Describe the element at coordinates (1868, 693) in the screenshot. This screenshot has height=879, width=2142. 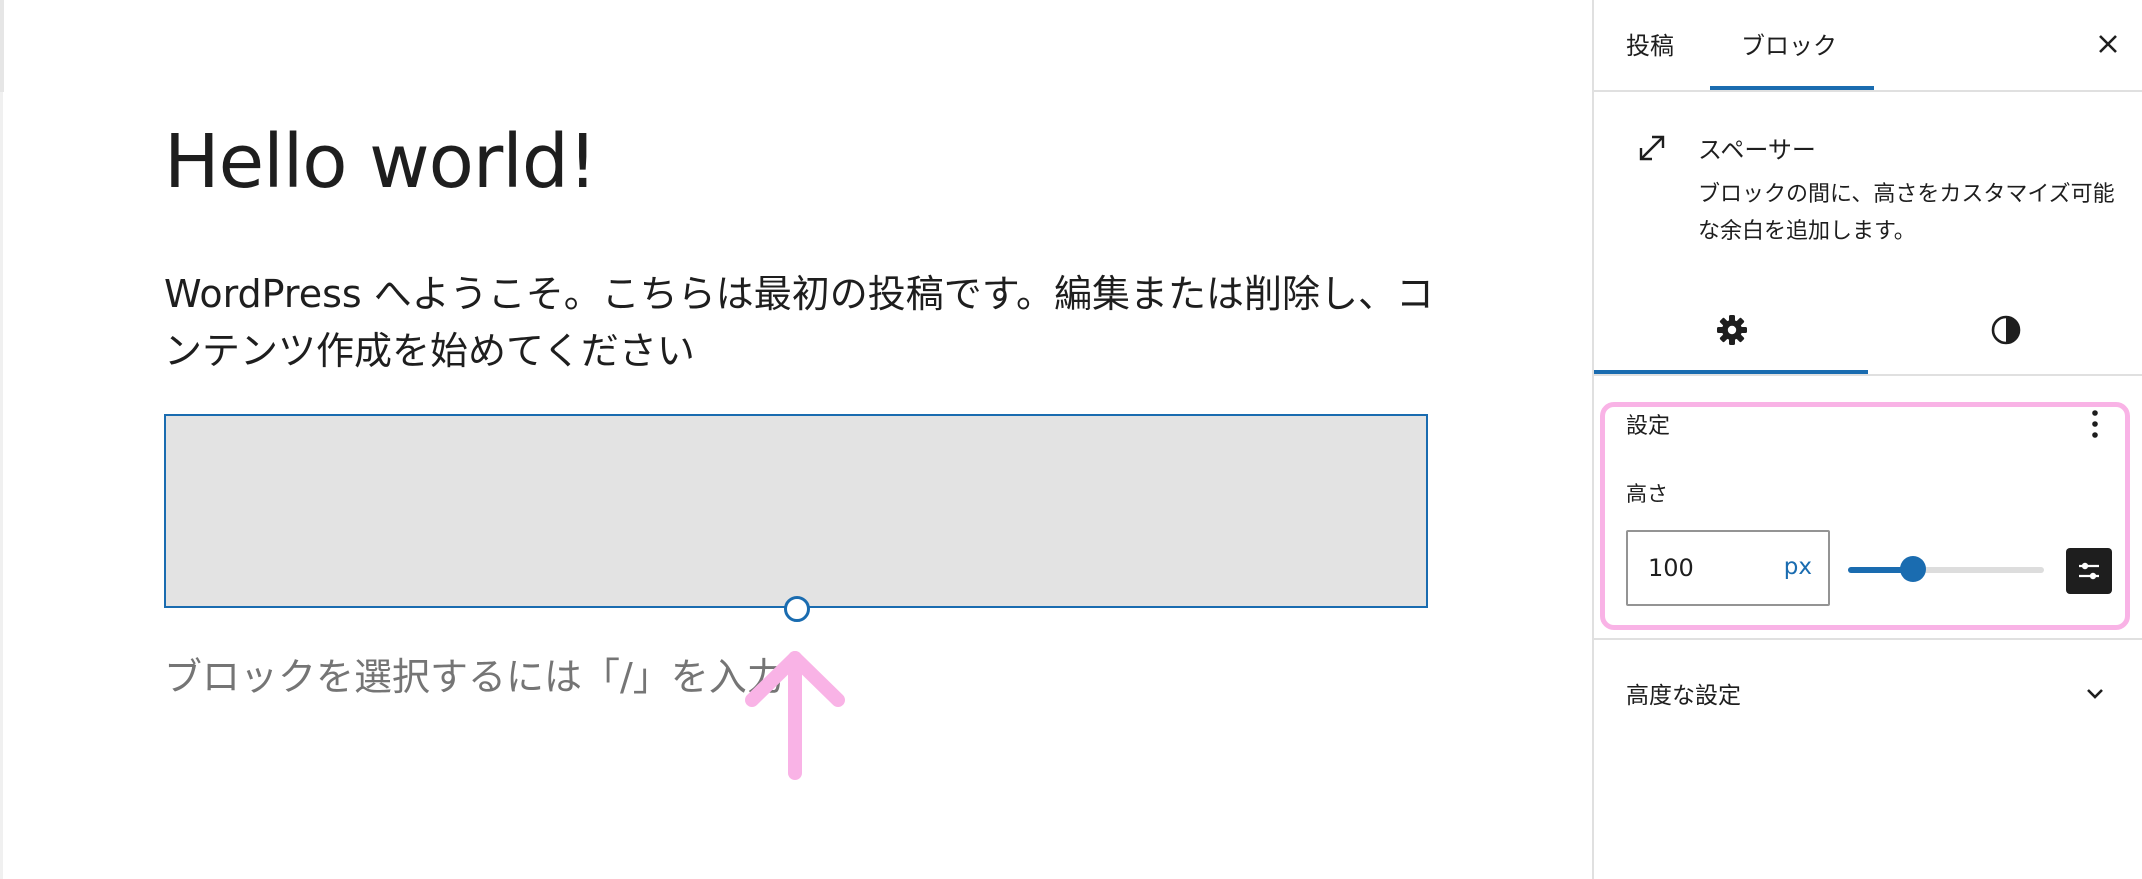
I see `advanced-panel: 高度な設定` at that location.